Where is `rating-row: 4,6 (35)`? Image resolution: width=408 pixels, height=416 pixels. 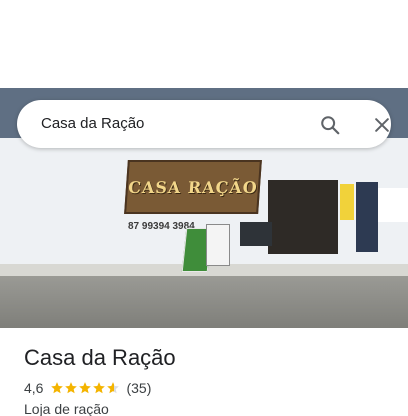
rating-row: 4,6 (35) is located at coordinates (87, 388).